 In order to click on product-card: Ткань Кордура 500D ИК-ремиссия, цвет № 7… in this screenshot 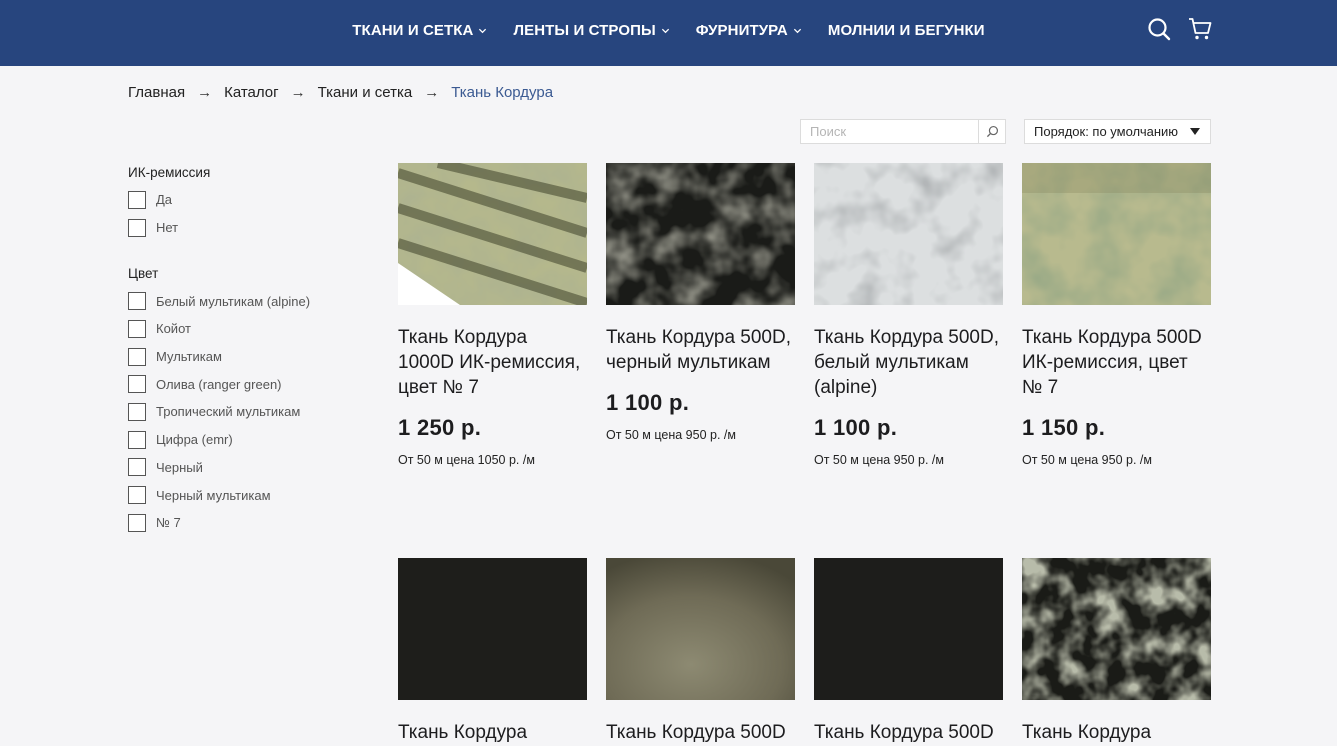, I will do `click(1116, 315)`.